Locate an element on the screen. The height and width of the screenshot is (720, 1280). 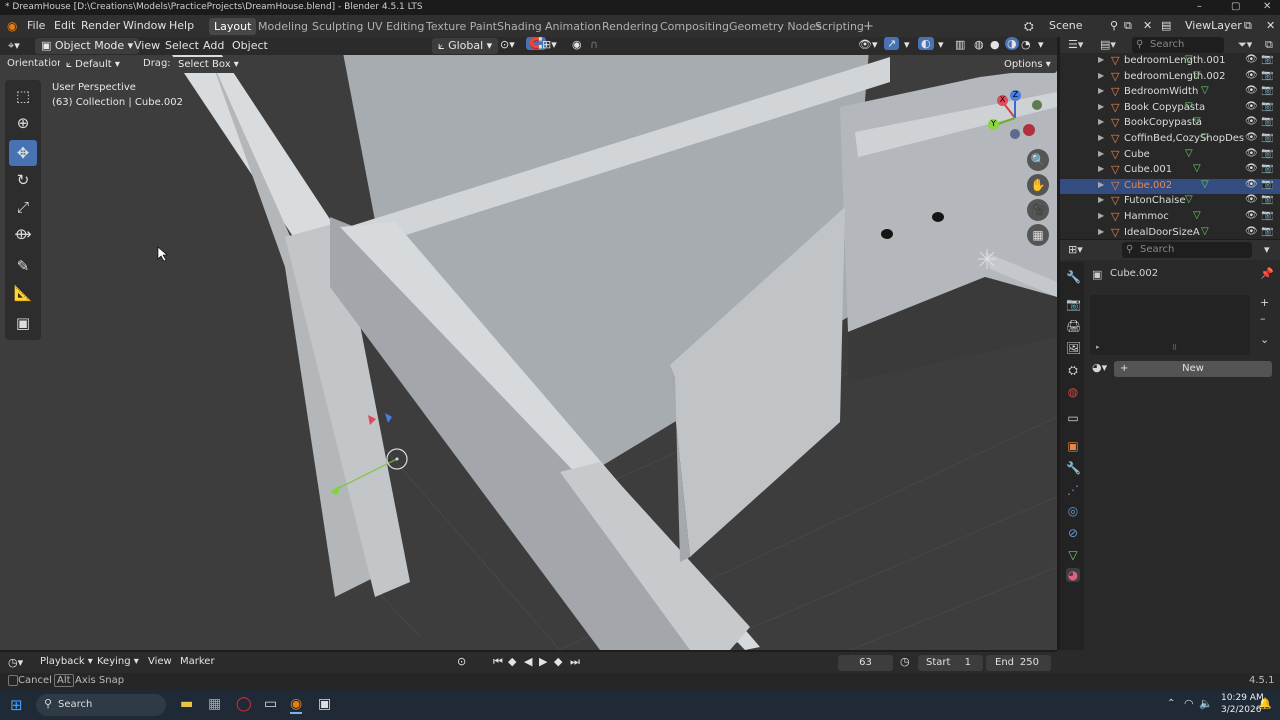
outliner-row: ▶ ▽ FutonChaise ▽ 👁 📷 is located at coordinates (1170, 201).